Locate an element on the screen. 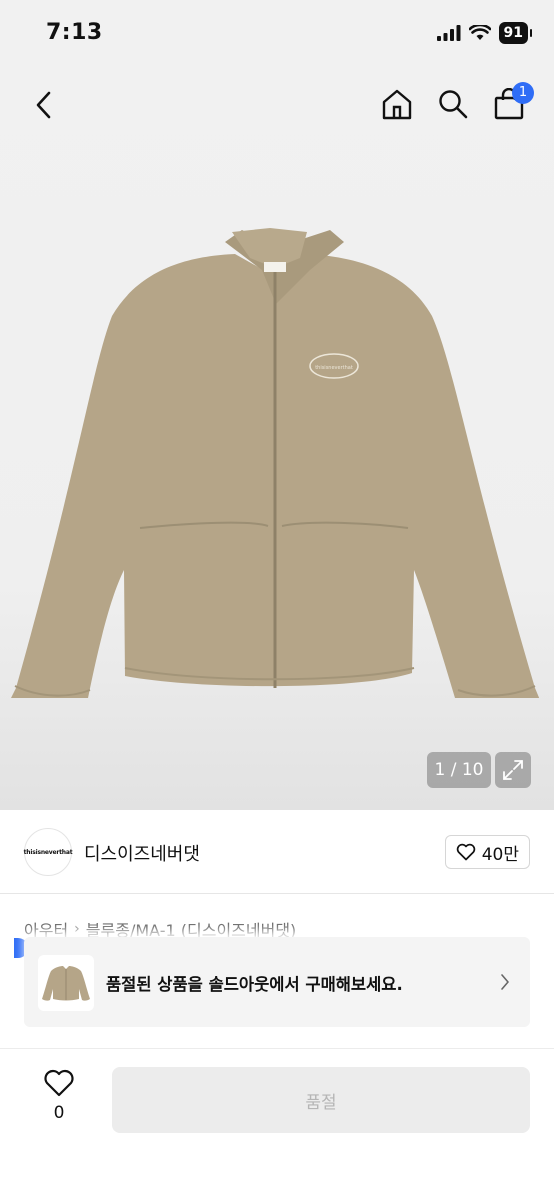 The image size is (554, 1200). product-logo-text: thisisneverthat is located at coordinates (334, 368).